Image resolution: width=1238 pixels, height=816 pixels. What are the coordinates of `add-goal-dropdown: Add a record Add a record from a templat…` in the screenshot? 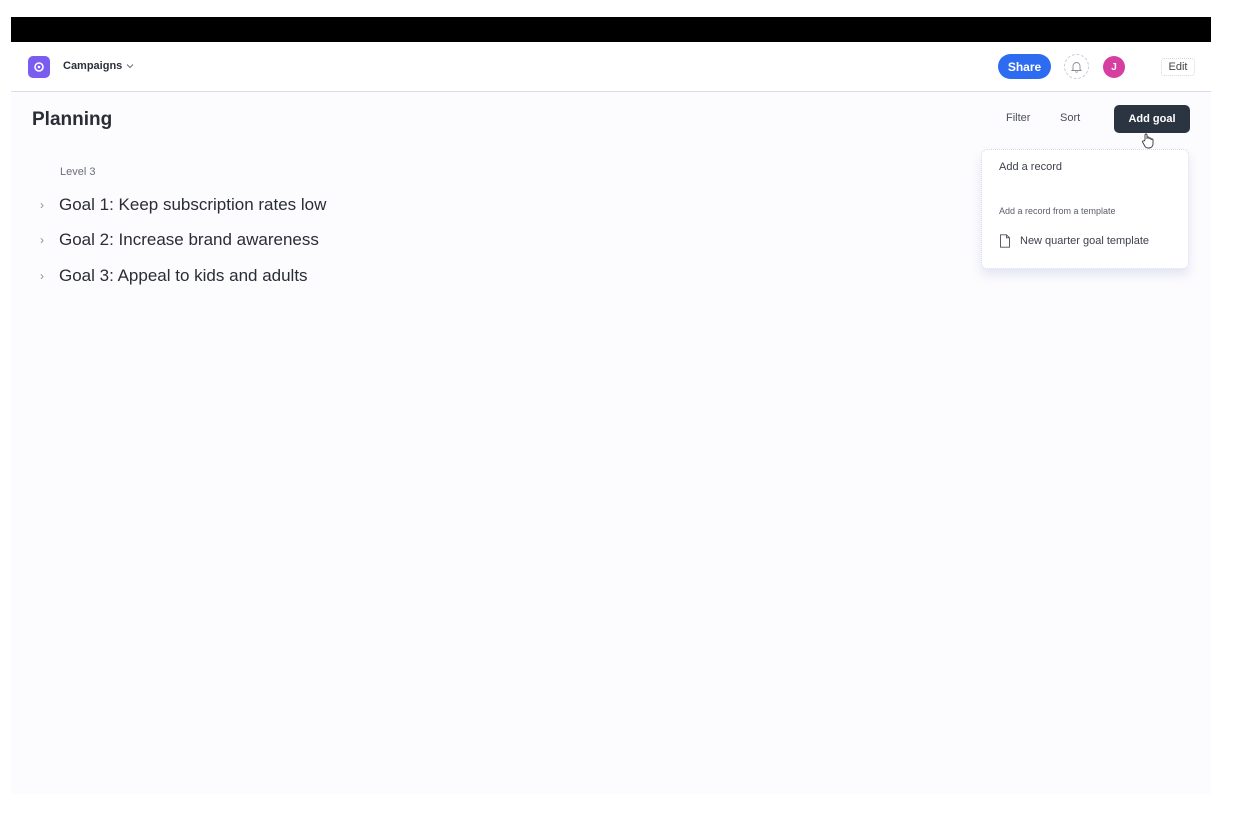 It's located at (1085, 209).